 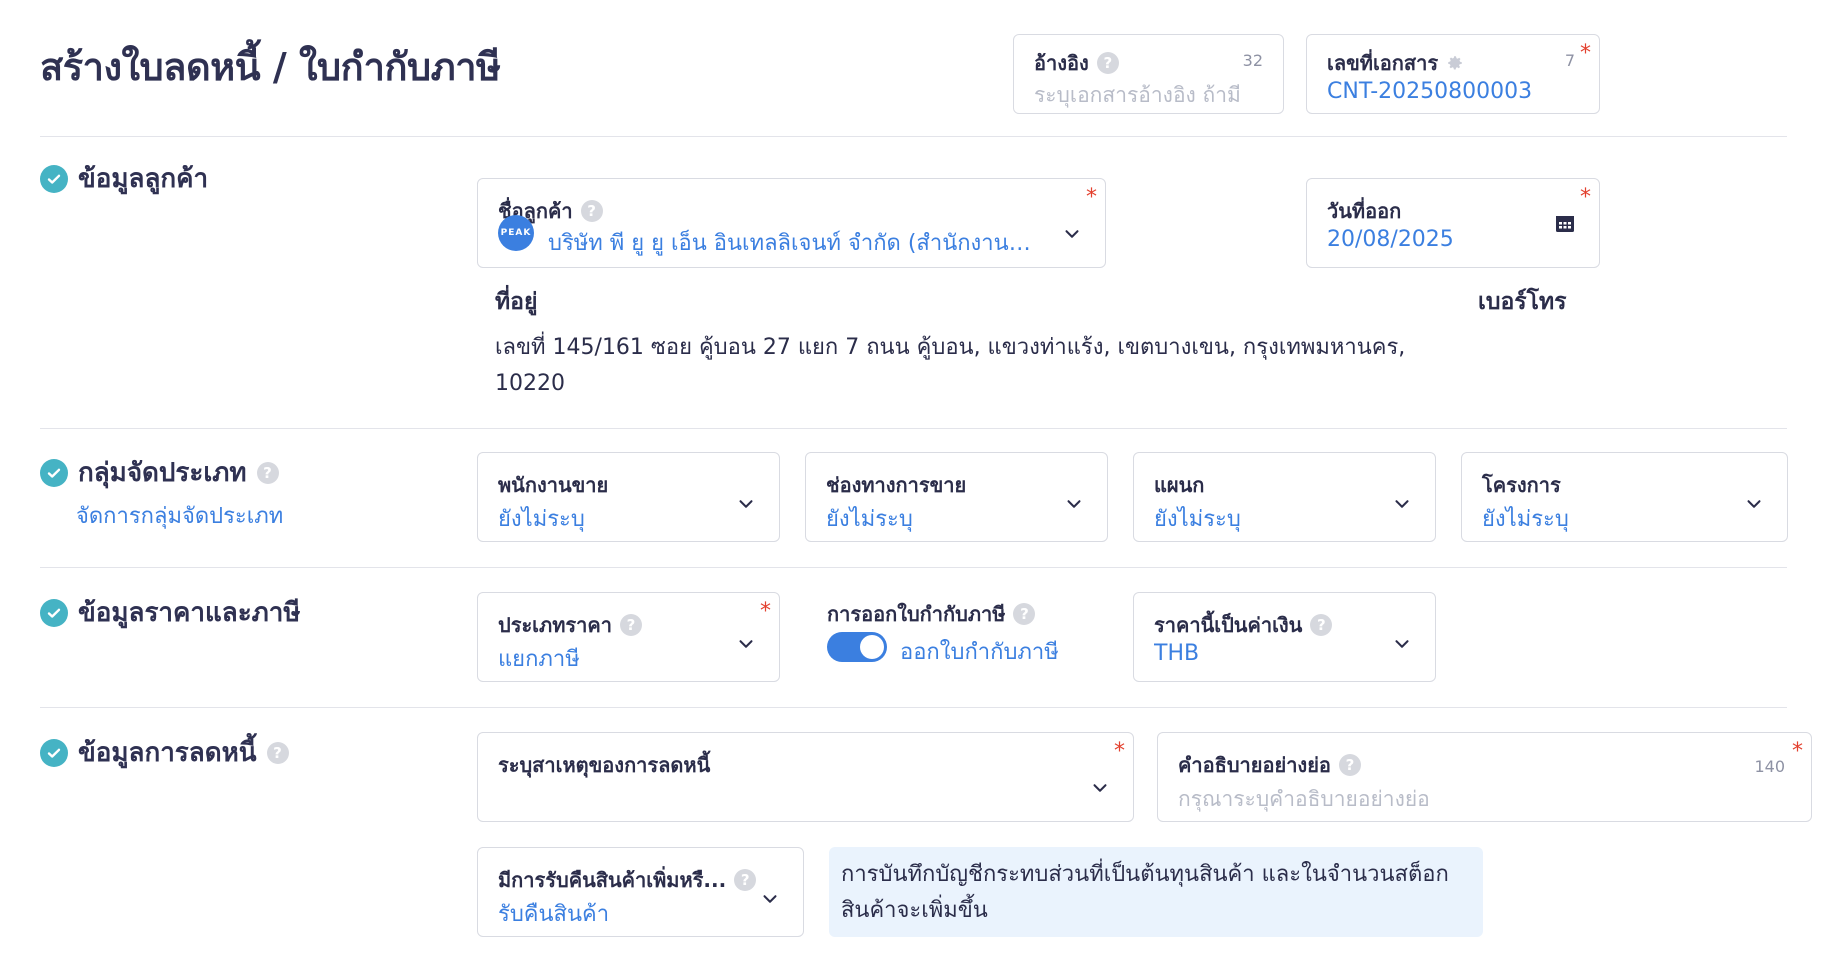 What do you see at coordinates (555, 625) in the screenshot?
I see `price-type-label: ประเภทราคา` at bounding box center [555, 625].